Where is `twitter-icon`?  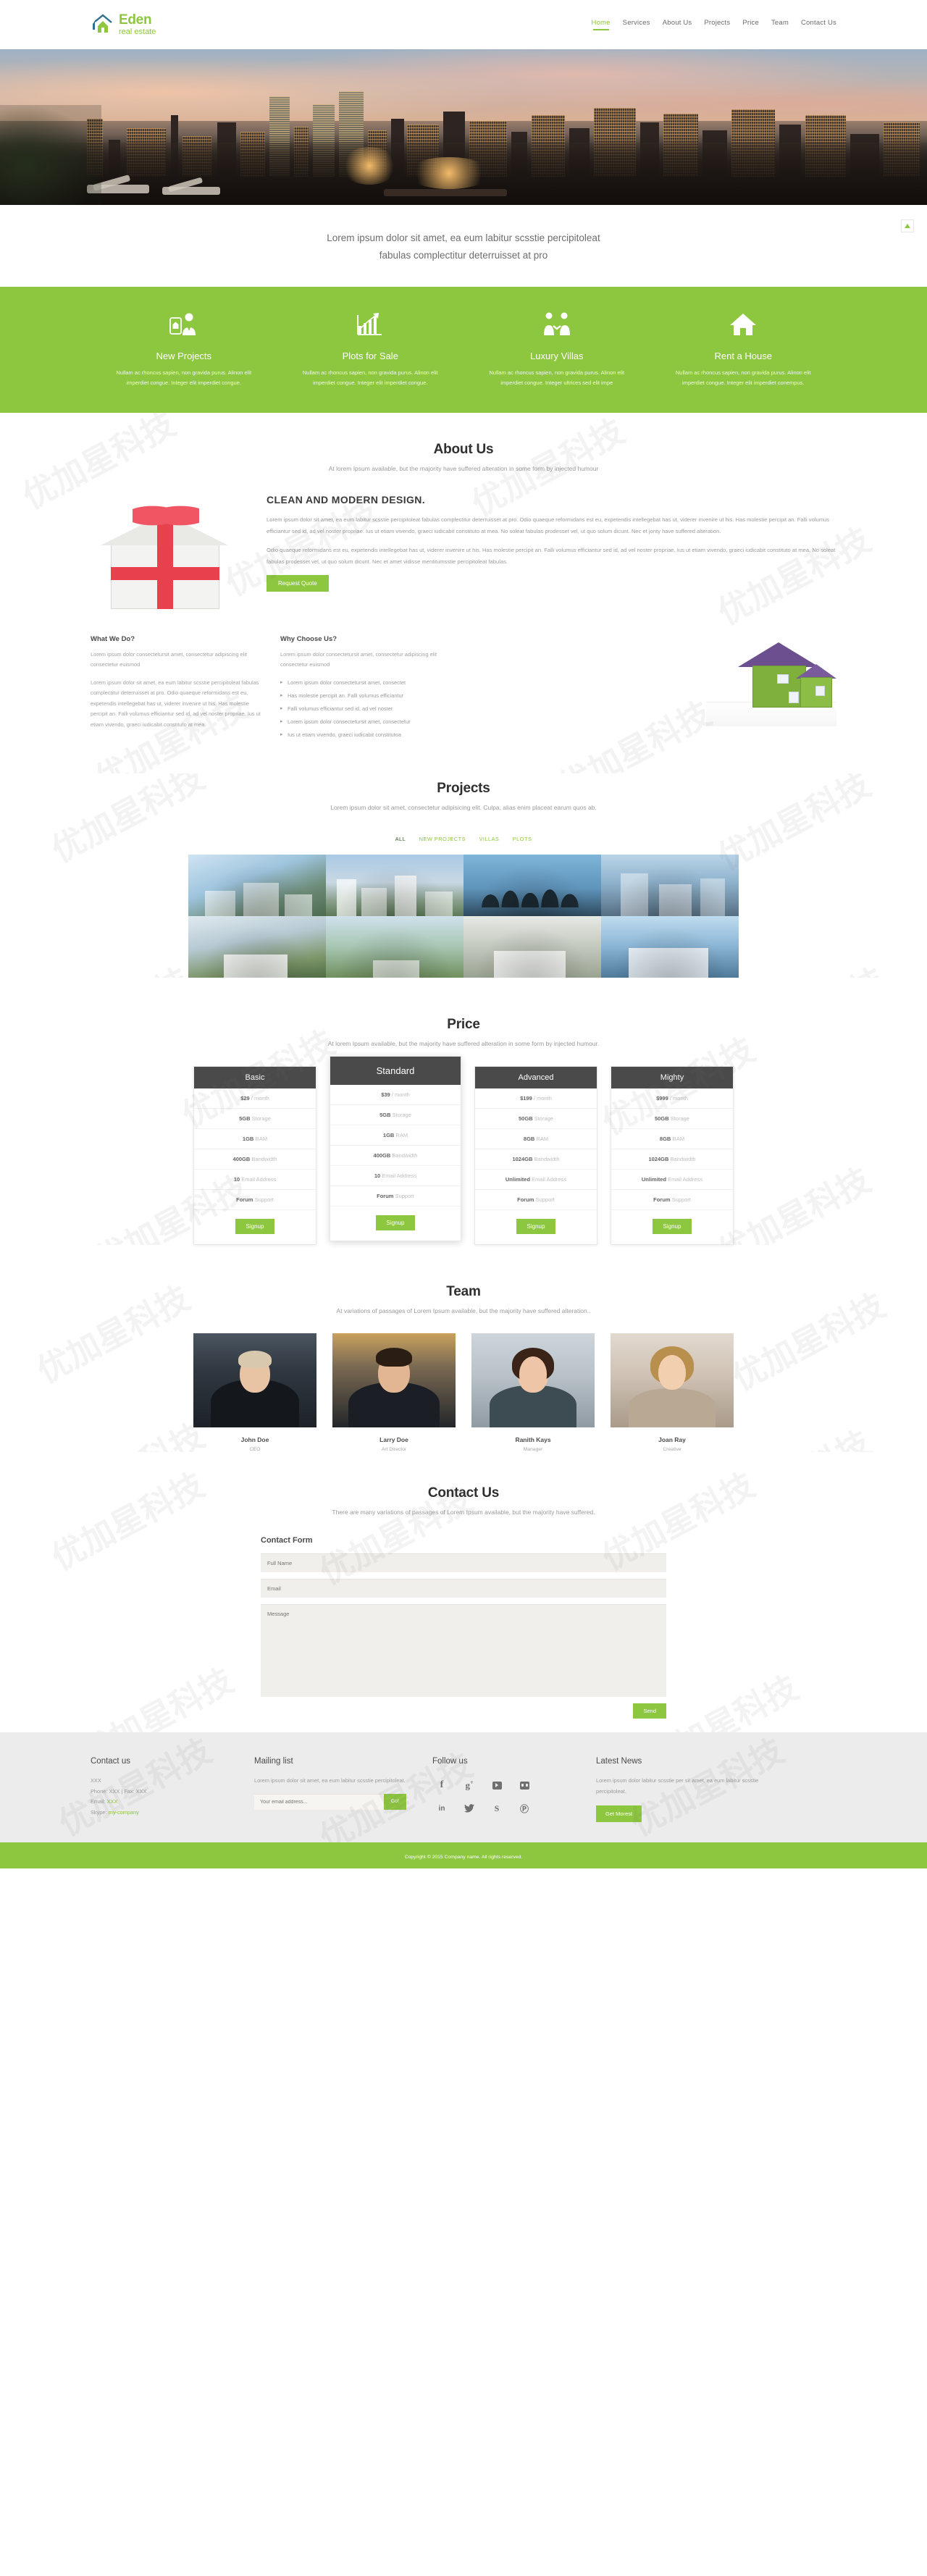 twitter-icon is located at coordinates (470, 1808).